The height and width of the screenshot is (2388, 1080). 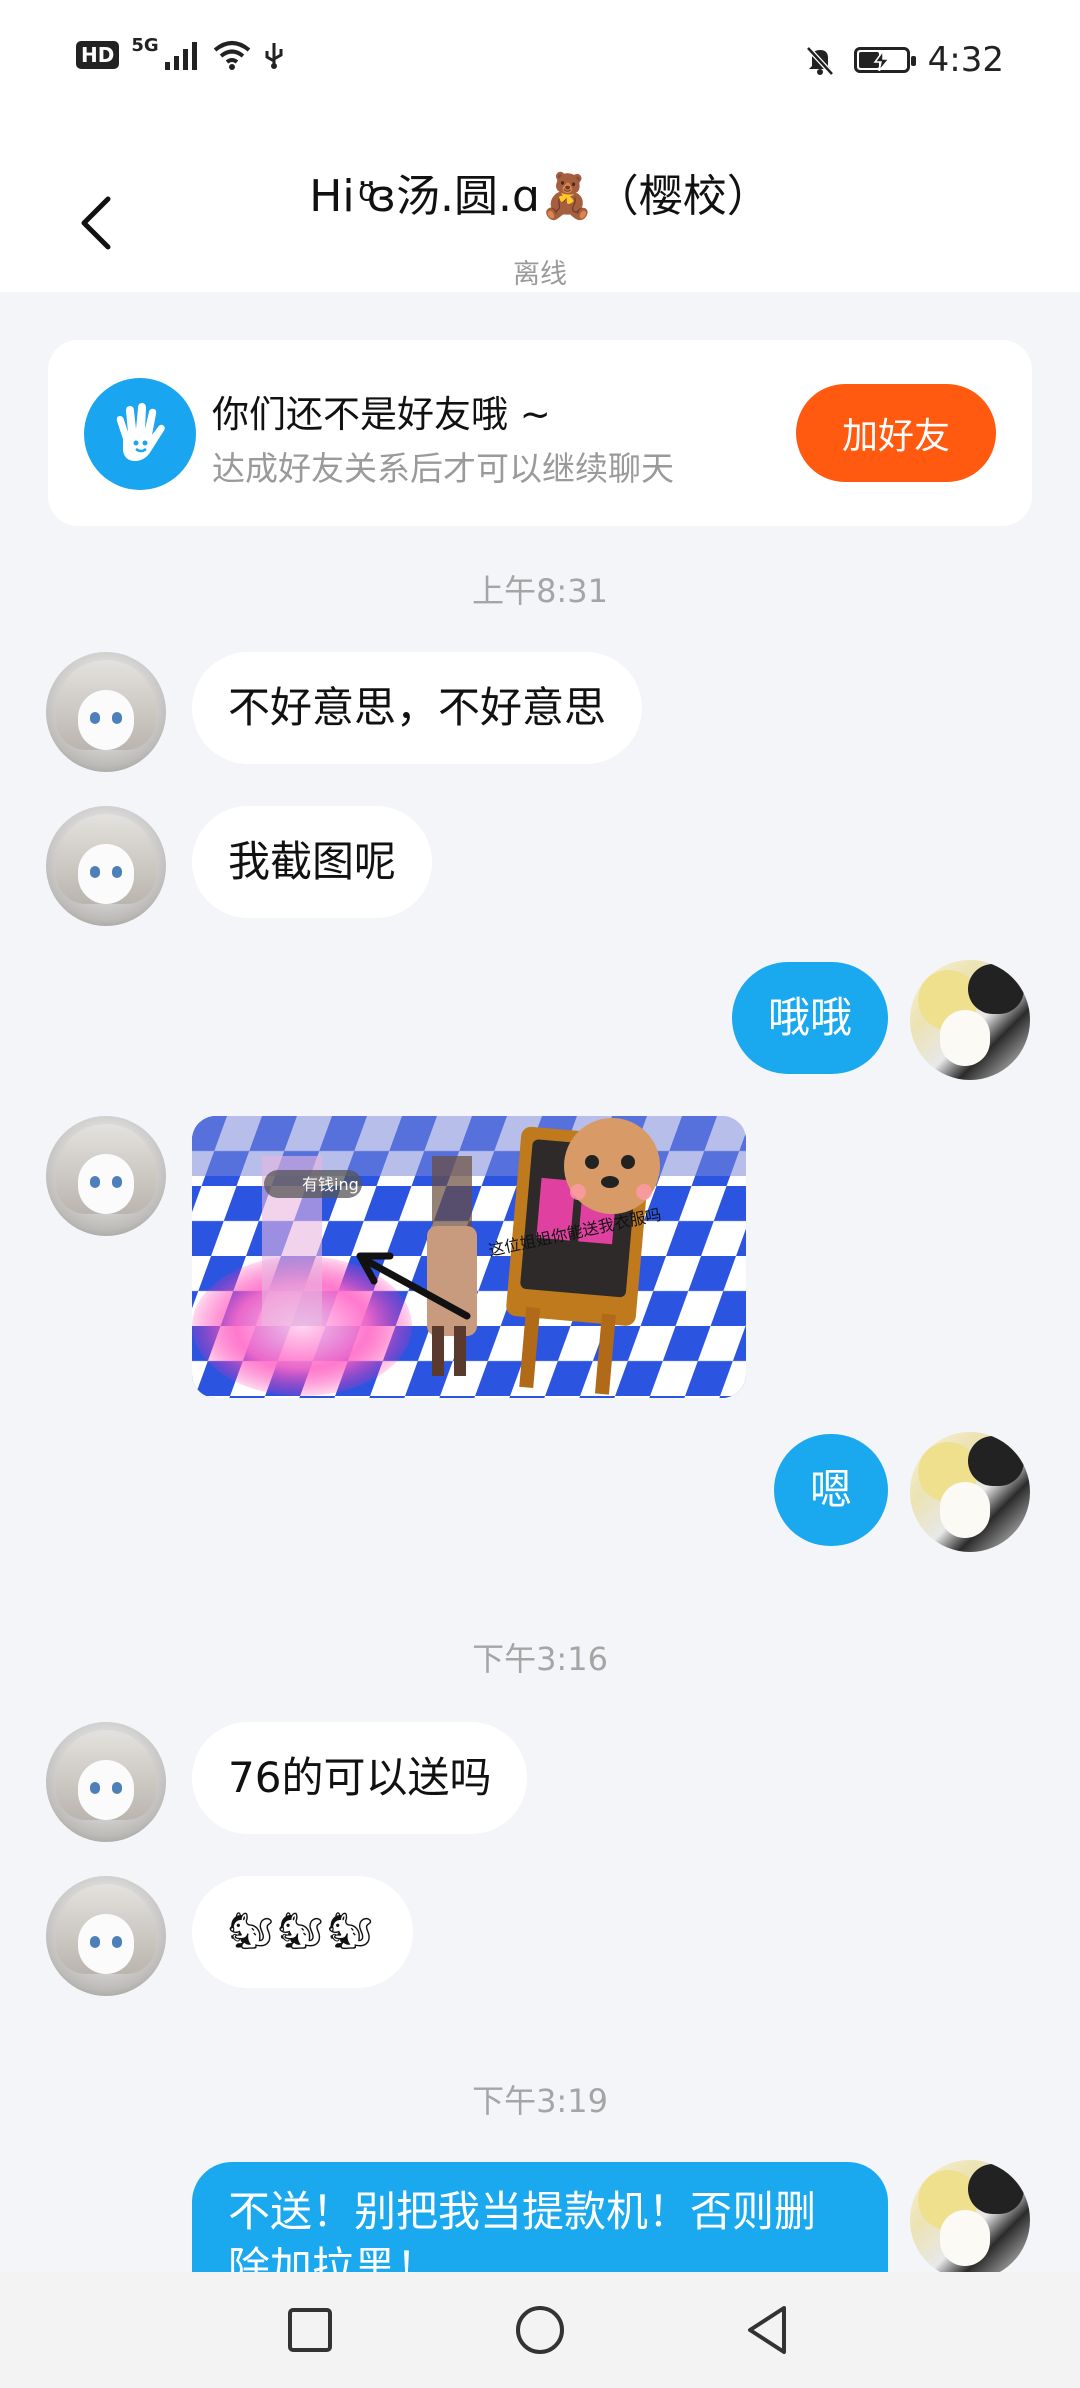 I want to click on message-bubble-outgoing: 哦哦, so click(x=809, y=1018).